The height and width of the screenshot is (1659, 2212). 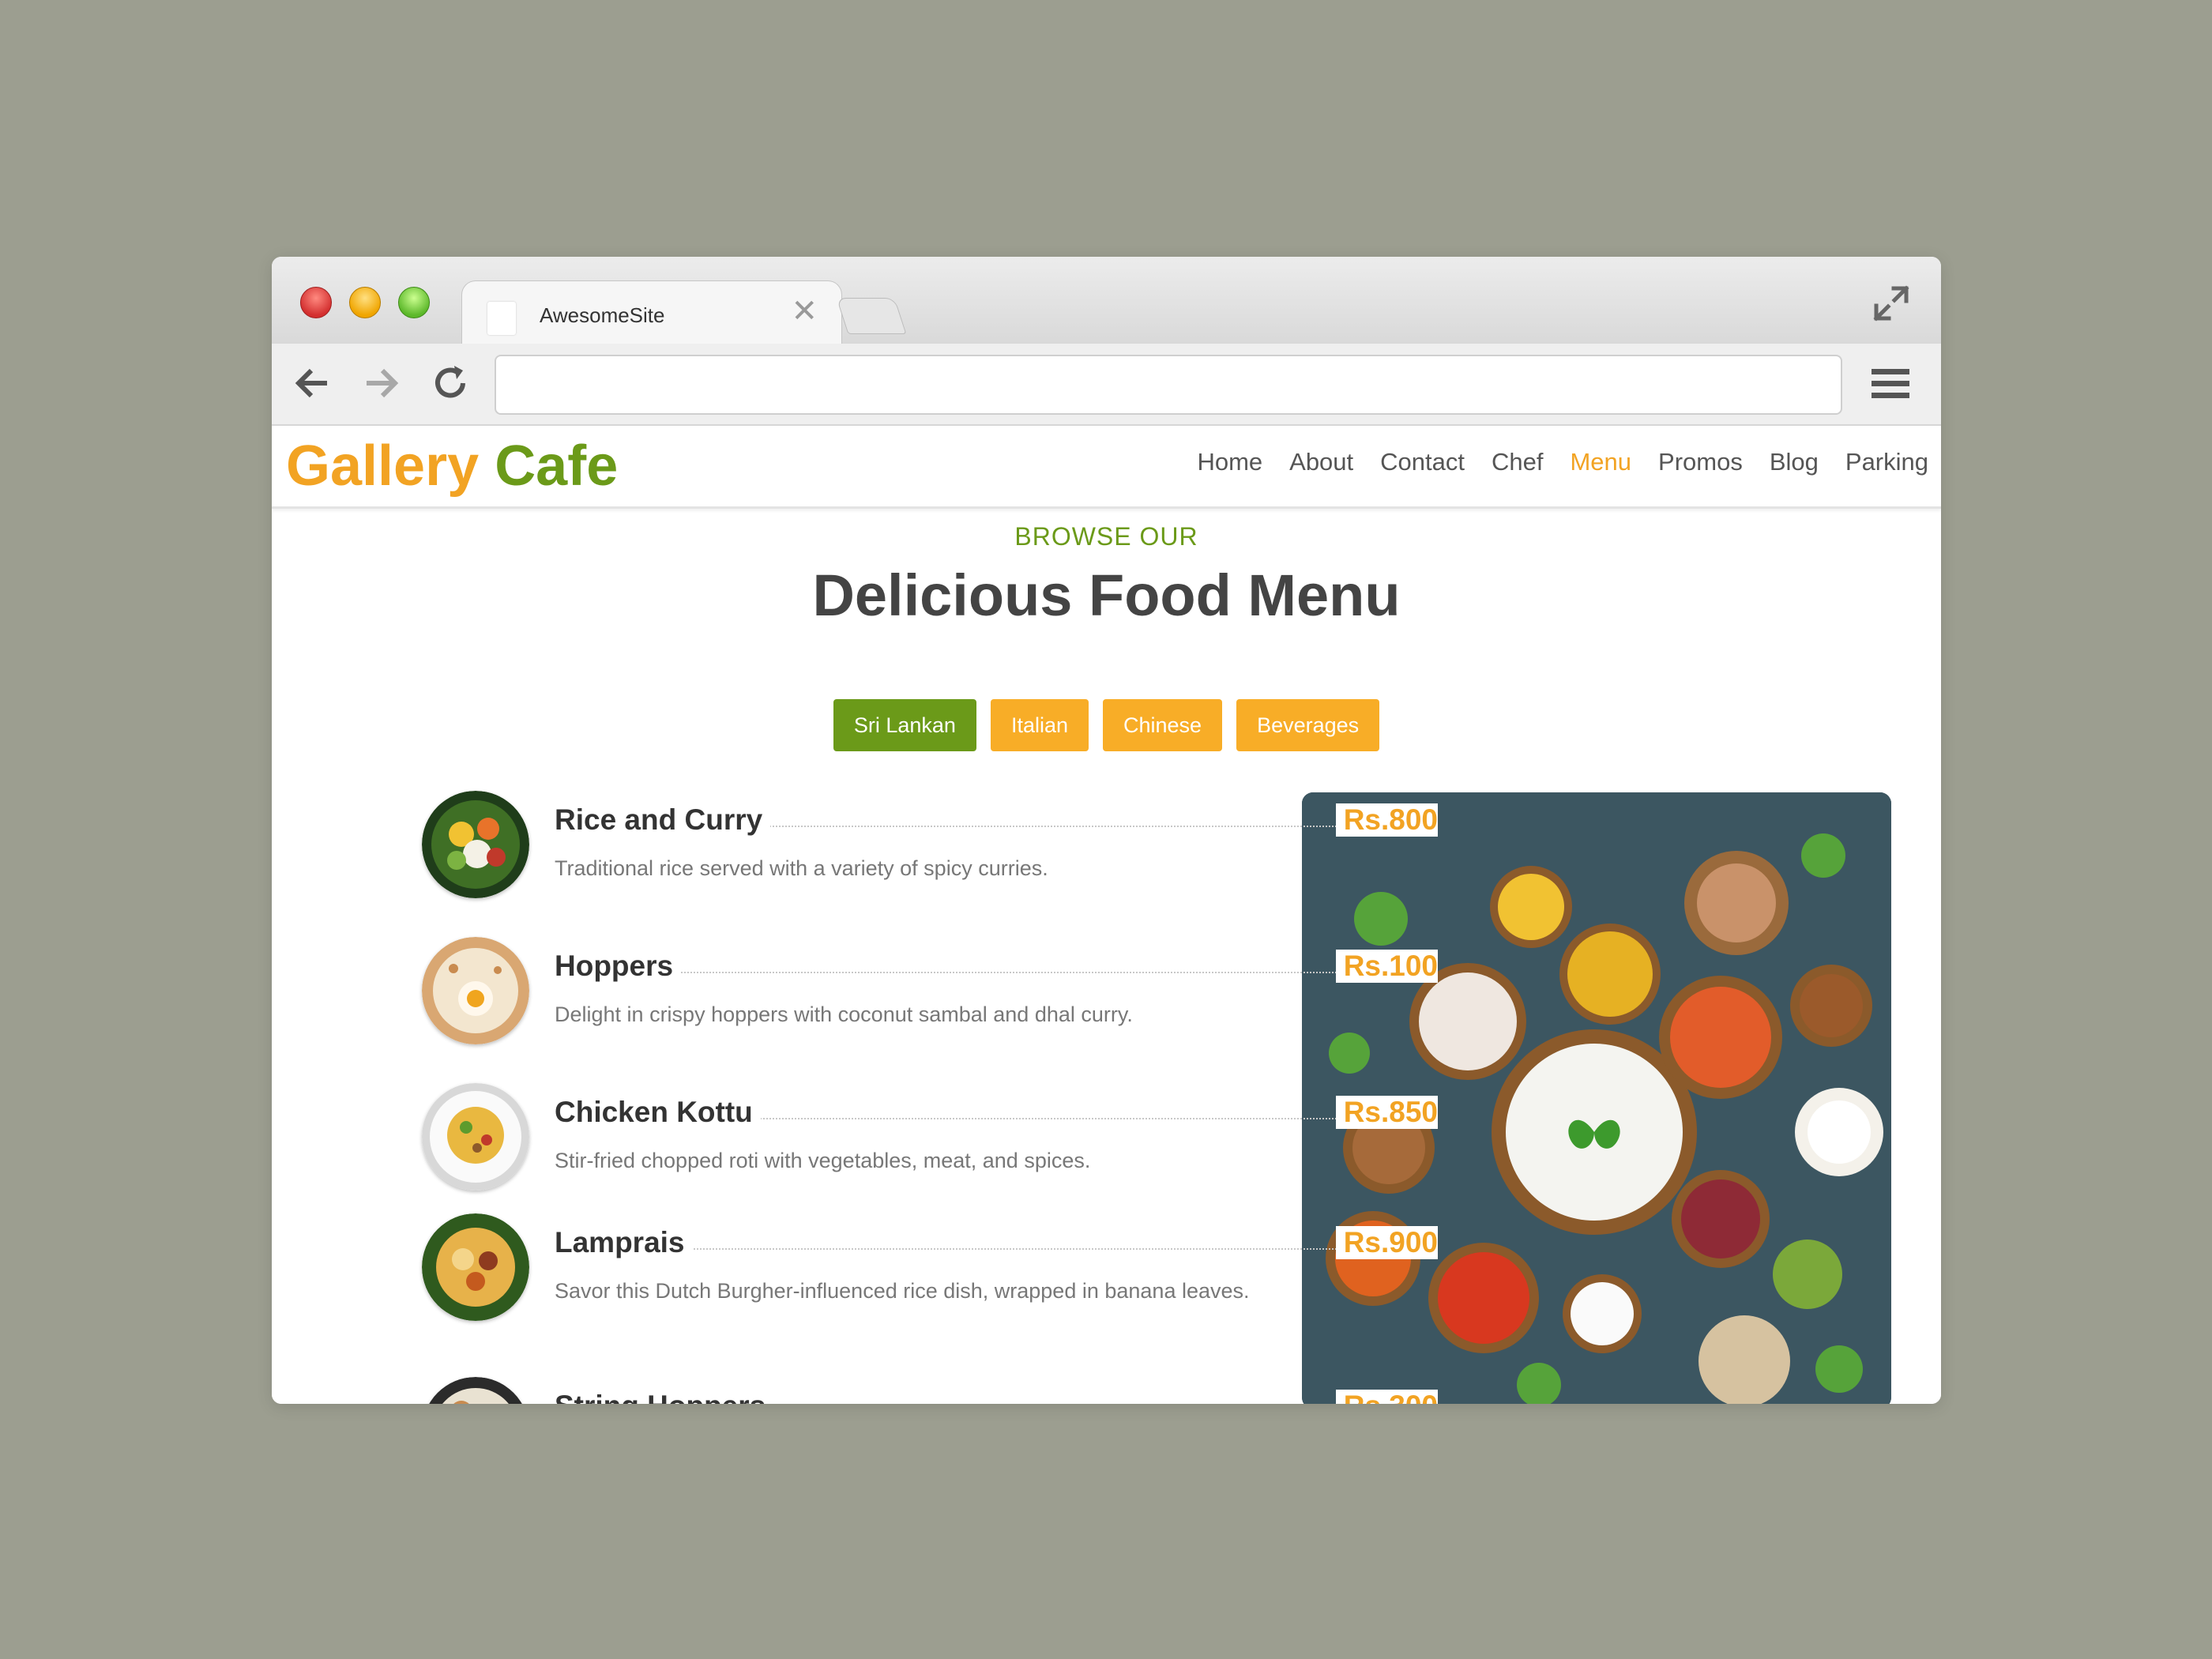 What do you see at coordinates (603, 315) in the screenshot?
I see `tab-title: AwesomeSite` at bounding box center [603, 315].